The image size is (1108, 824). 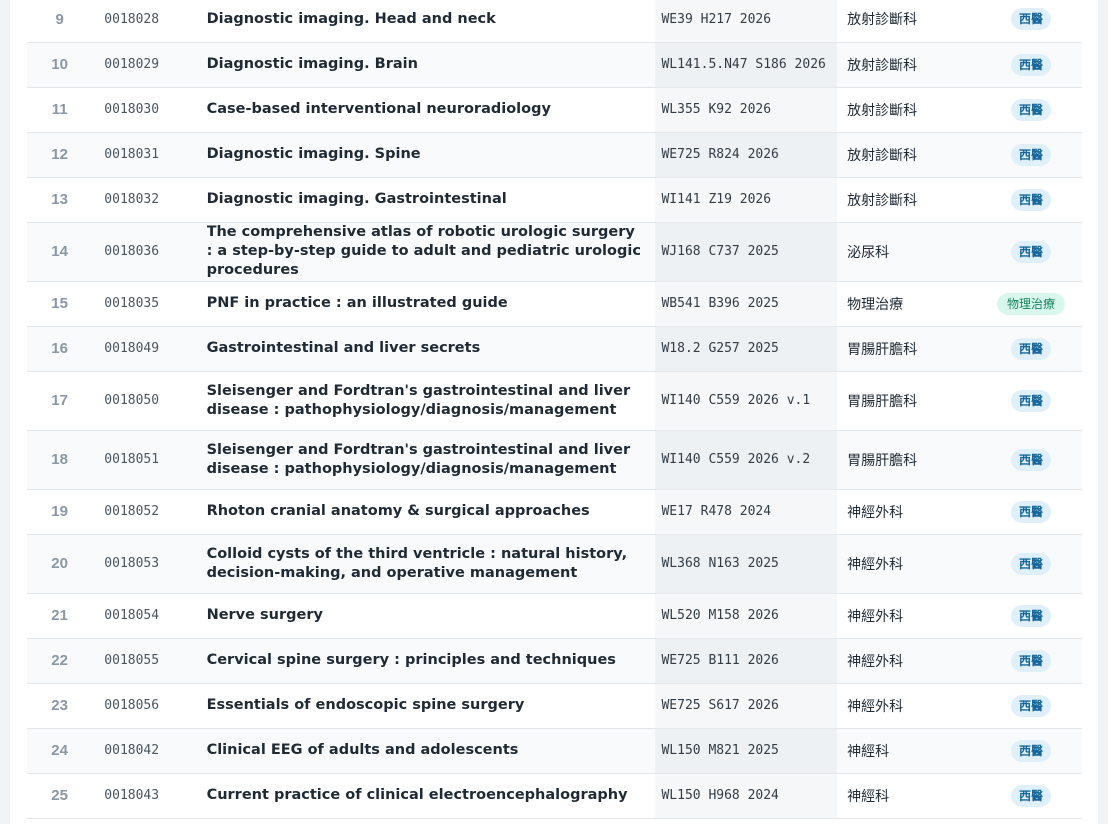 I want to click on category-badge: 物理治療, so click(x=1030, y=303).